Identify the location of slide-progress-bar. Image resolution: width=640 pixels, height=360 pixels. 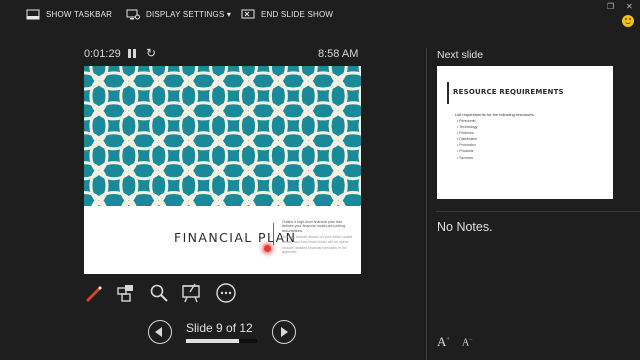
(221, 341).